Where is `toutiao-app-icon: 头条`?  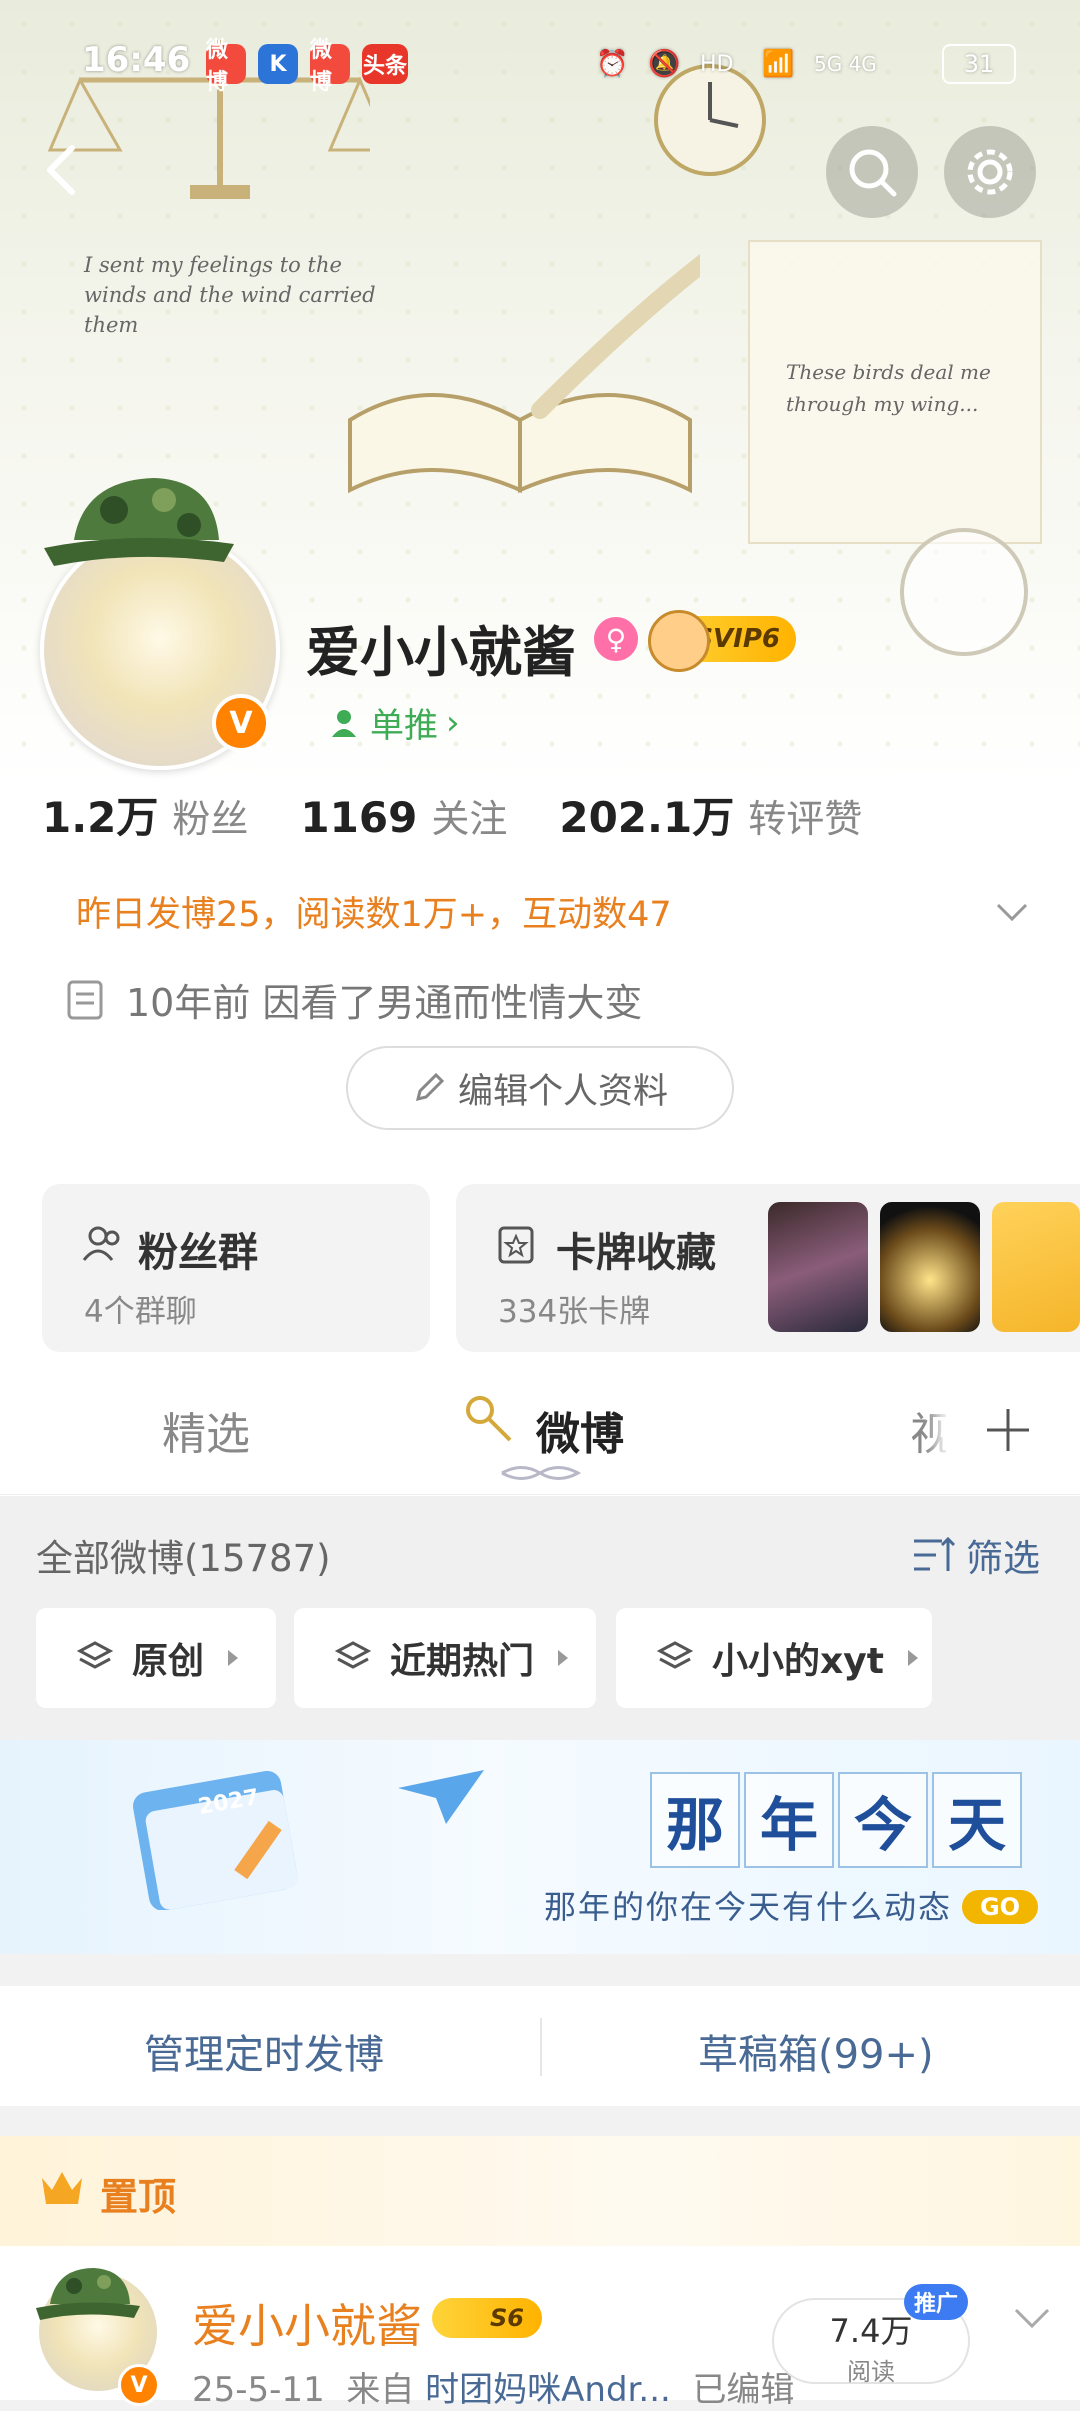 toutiao-app-icon: 头条 is located at coordinates (385, 64).